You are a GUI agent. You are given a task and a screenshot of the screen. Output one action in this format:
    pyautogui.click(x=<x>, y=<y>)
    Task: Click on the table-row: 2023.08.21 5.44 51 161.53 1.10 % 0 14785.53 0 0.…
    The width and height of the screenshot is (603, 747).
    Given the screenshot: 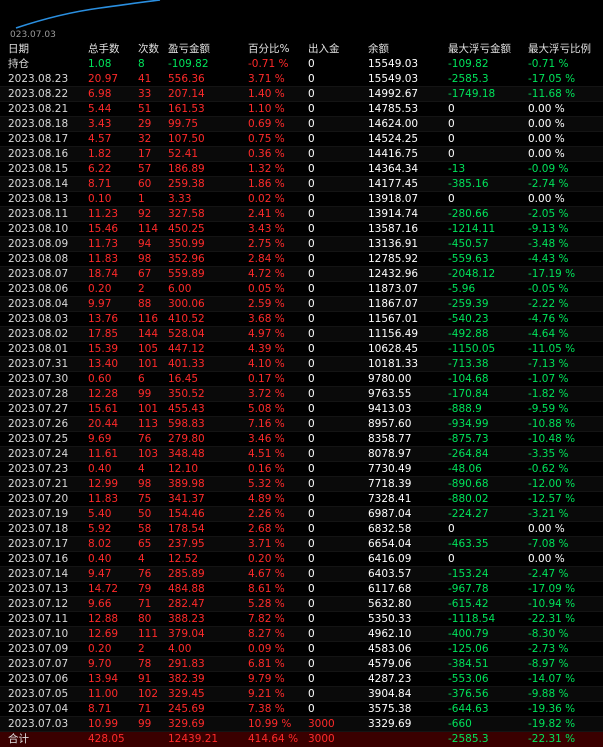 What is the action you would take?
    pyautogui.click(x=301, y=109)
    